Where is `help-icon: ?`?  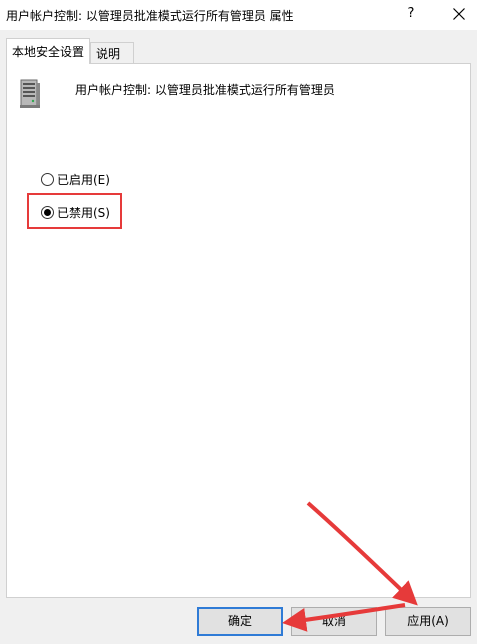 help-icon: ? is located at coordinates (411, 13).